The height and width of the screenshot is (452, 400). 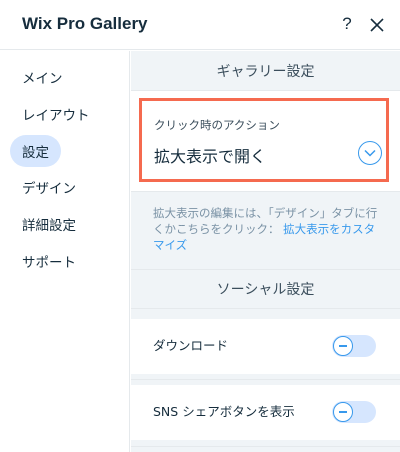 I want to click on sidebar-item-label: 設定, so click(x=35, y=153).